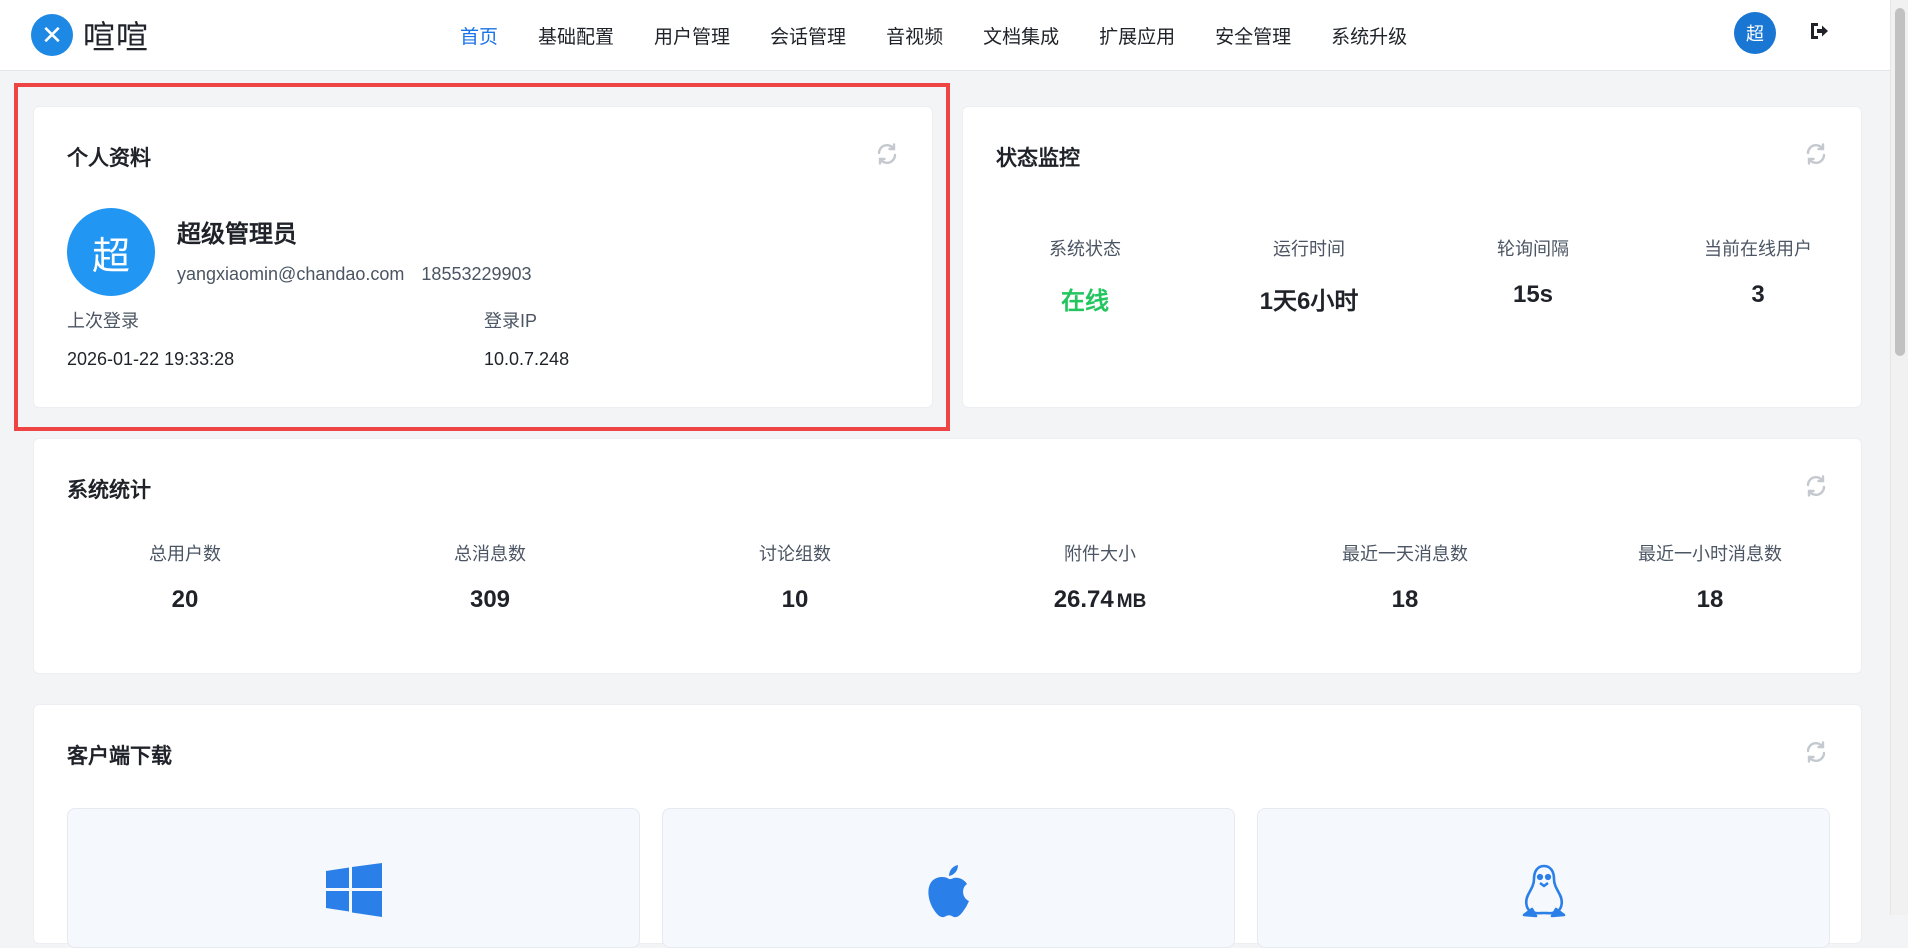  What do you see at coordinates (185, 577) in the screenshot?
I see `stat-total-users: 总用户数 20` at bounding box center [185, 577].